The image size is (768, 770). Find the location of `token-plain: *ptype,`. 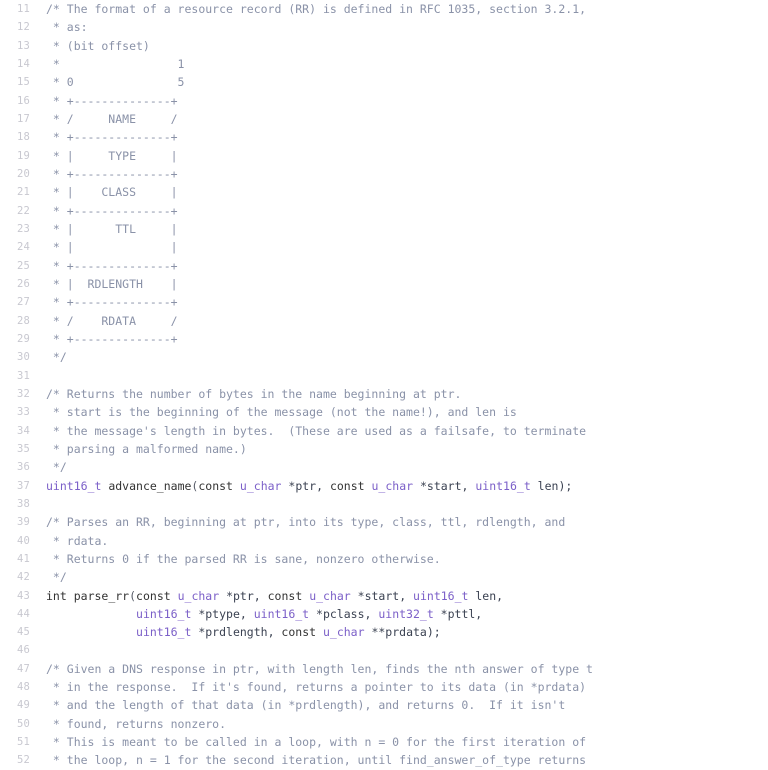

token-plain: *ptype, is located at coordinates (222, 613).